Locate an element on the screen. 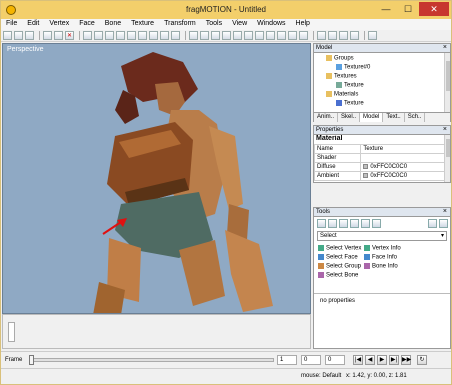 This screenshot has height=385, width=452. create-mode-icon is located at coordinates (332, 223).